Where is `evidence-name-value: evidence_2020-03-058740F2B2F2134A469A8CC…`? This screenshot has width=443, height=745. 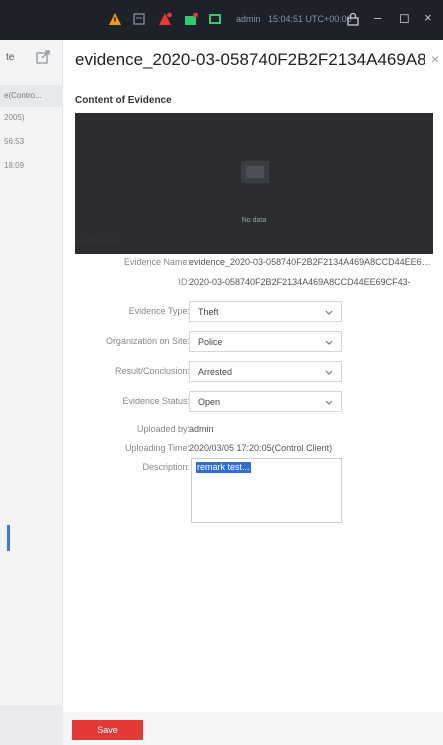 evidence-name-value: evidence_2020-03-058740F2B2F2134A469A8CC… is located at coordinates (311, 262).